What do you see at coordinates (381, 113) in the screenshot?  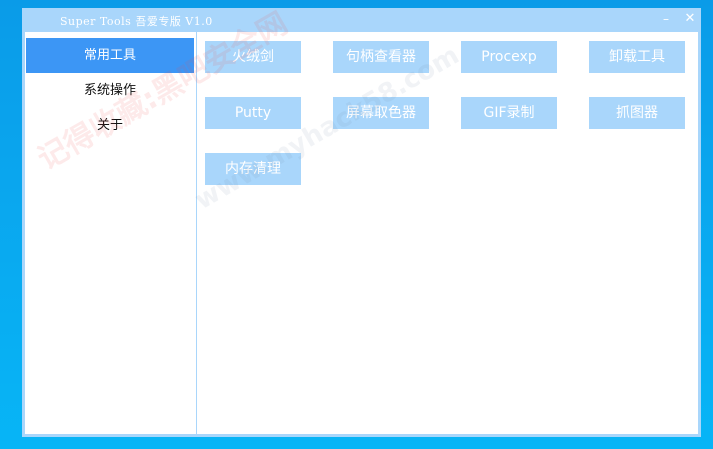 I see `tool-button-color-picker: 屏幕取色器` at bounding box center [381, 113].